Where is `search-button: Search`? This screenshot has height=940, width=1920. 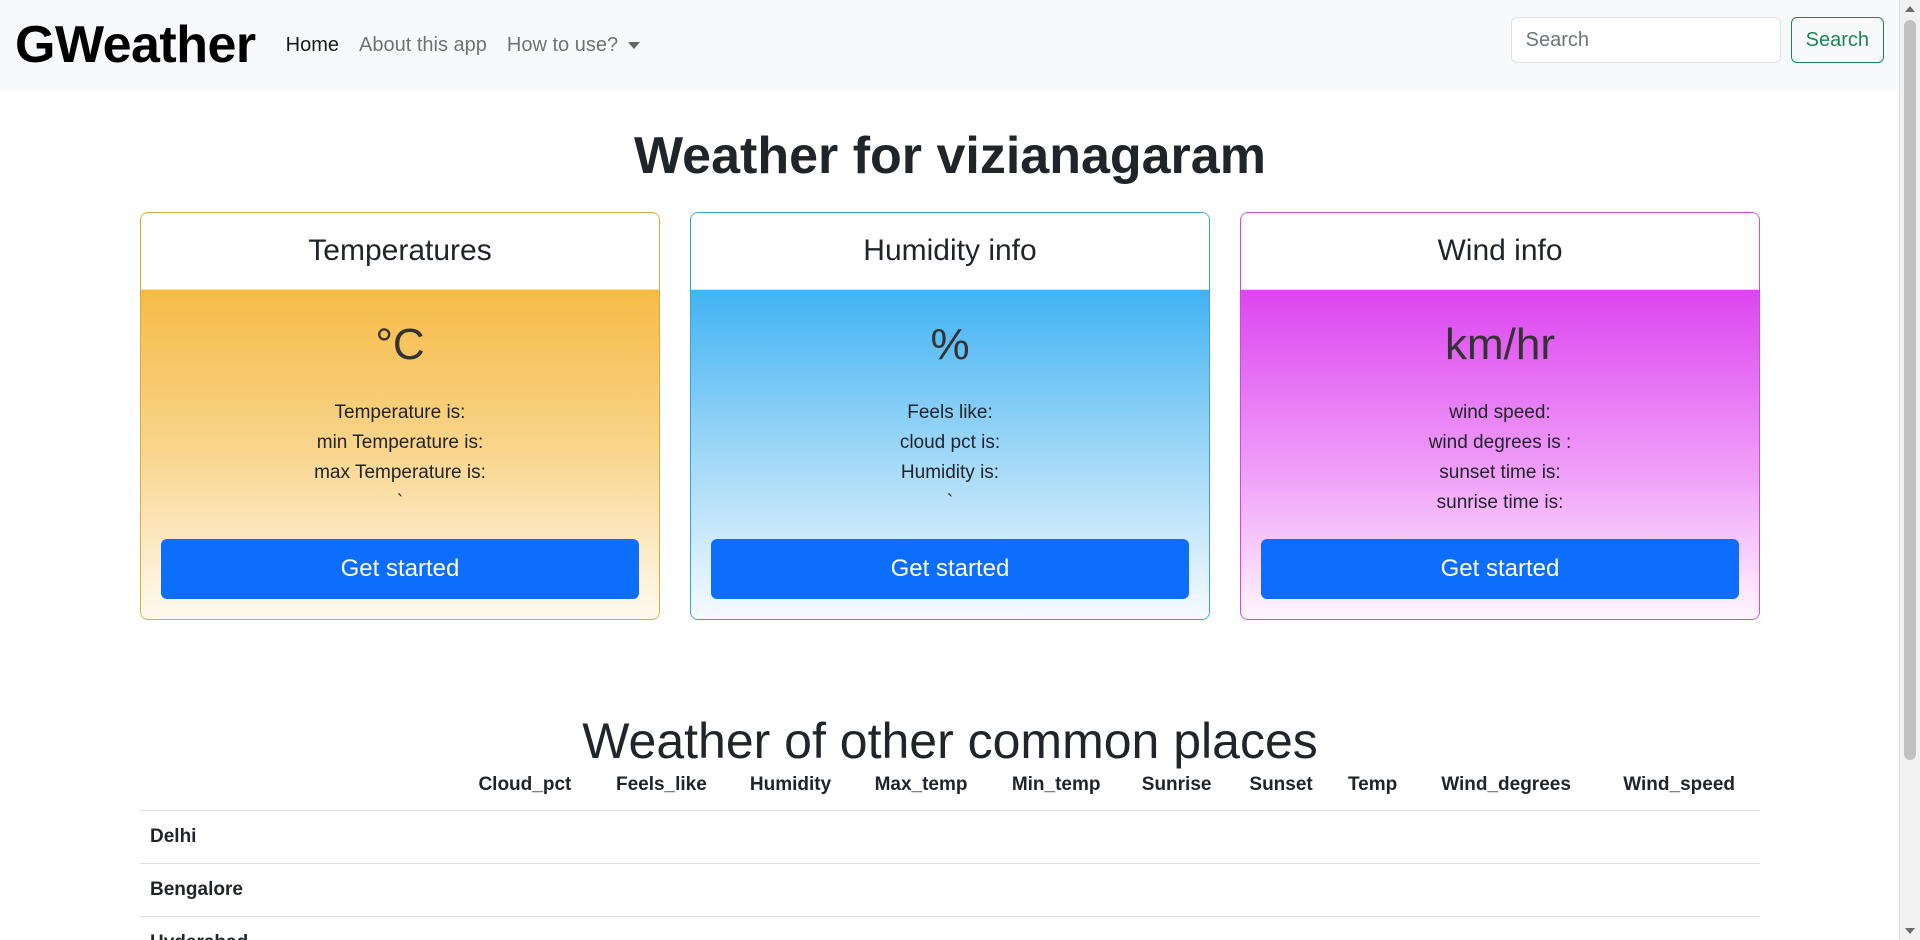
search-button: Search is located at coordinates (1837, 40).